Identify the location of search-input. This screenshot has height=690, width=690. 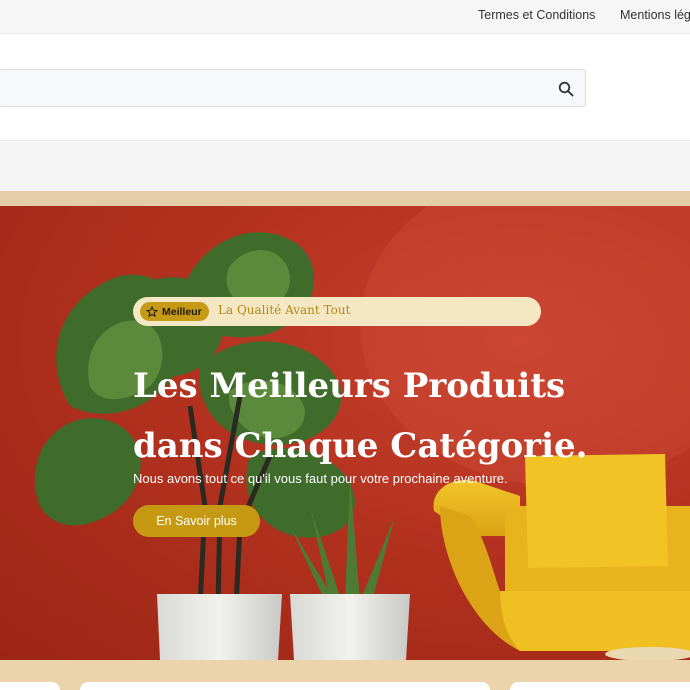
(269, 88).